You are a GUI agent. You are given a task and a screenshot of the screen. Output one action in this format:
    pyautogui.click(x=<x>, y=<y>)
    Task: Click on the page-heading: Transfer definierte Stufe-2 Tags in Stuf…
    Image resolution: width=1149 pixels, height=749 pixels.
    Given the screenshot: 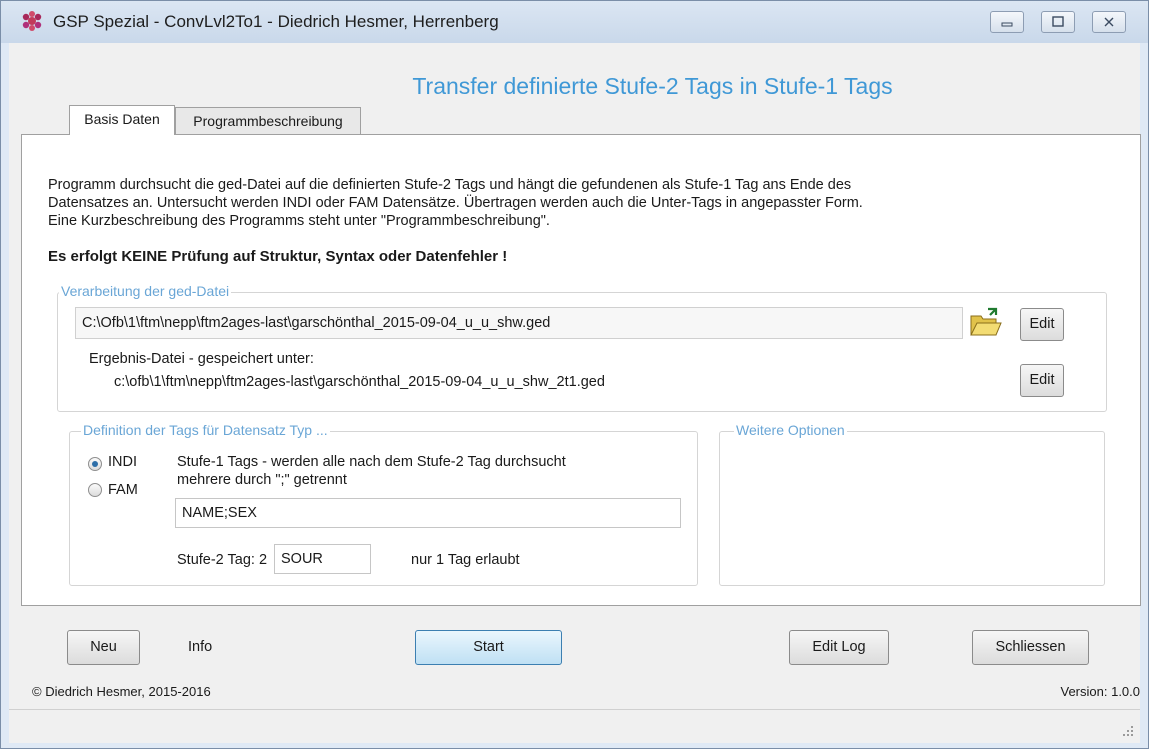 What is the action you would take?
    pyautogui.click(x=574, y=86)
    